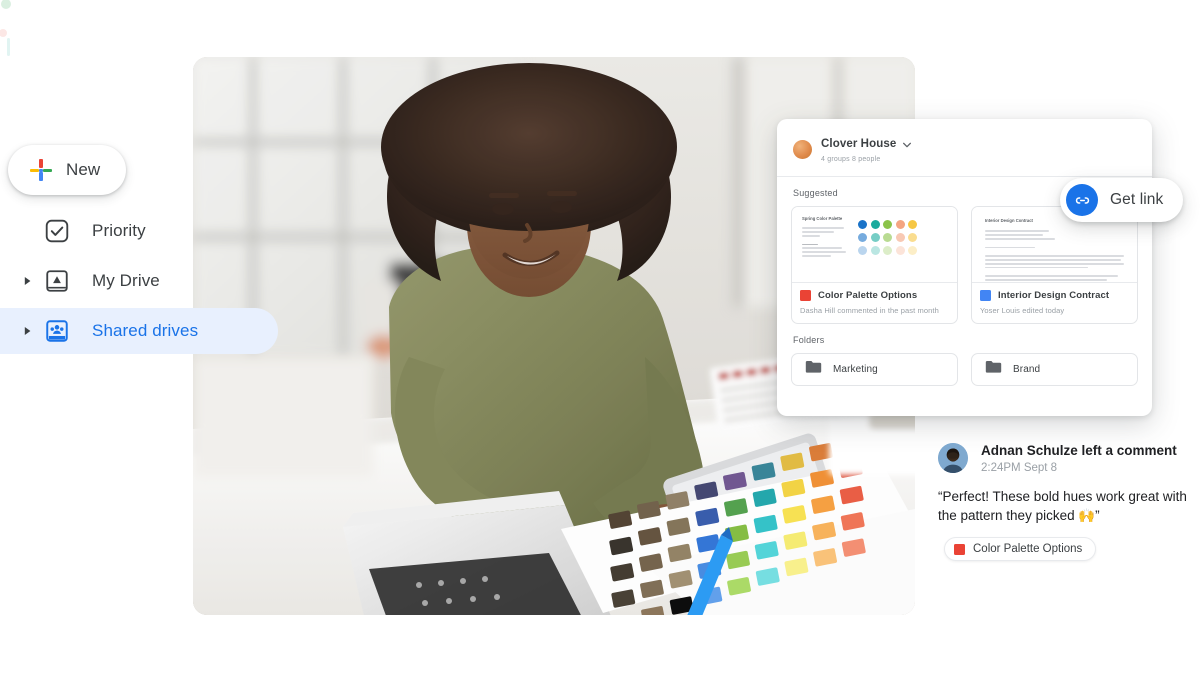  I want to click on sidebar-item-priority-label: Priority, so click(119, 230).